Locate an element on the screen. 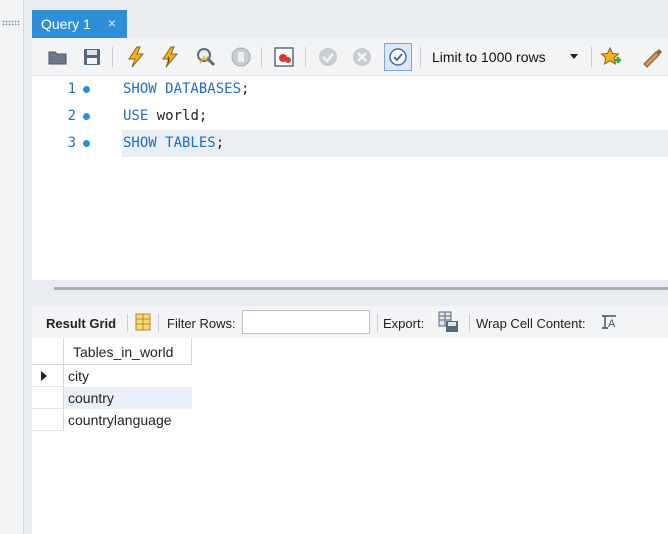  line-number: 3 is located at coordinates (71, 143).